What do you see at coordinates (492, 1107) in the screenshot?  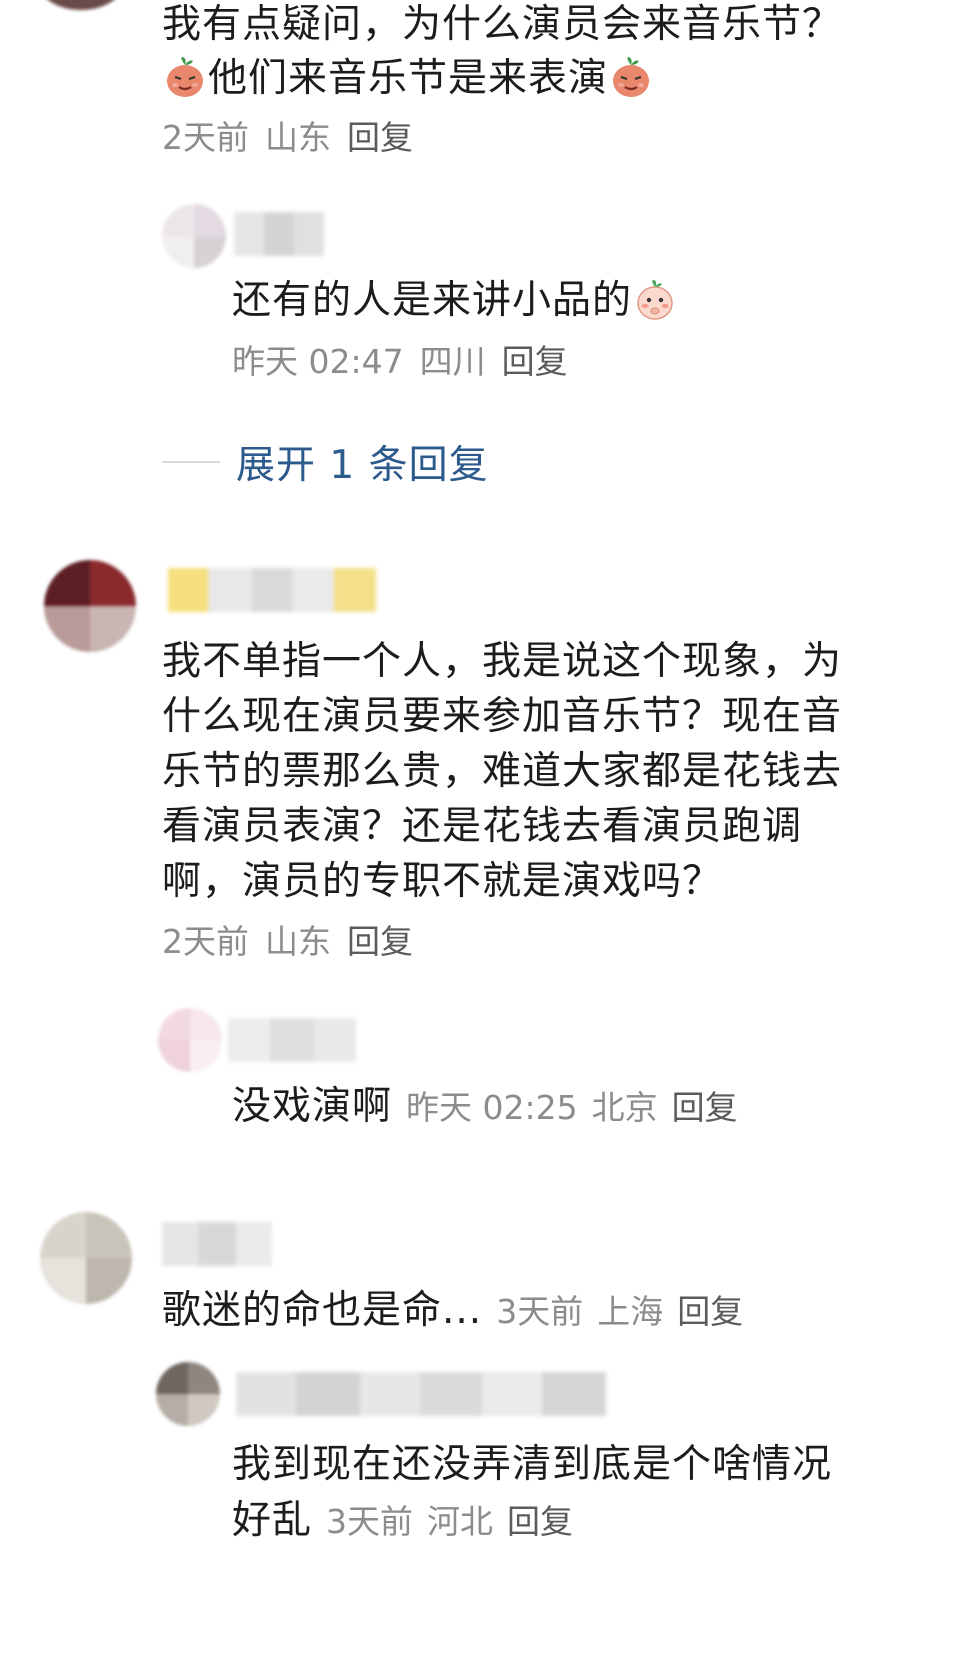 I see `timestamp: 昨天 02:25` at bounding box center [492, 1107].